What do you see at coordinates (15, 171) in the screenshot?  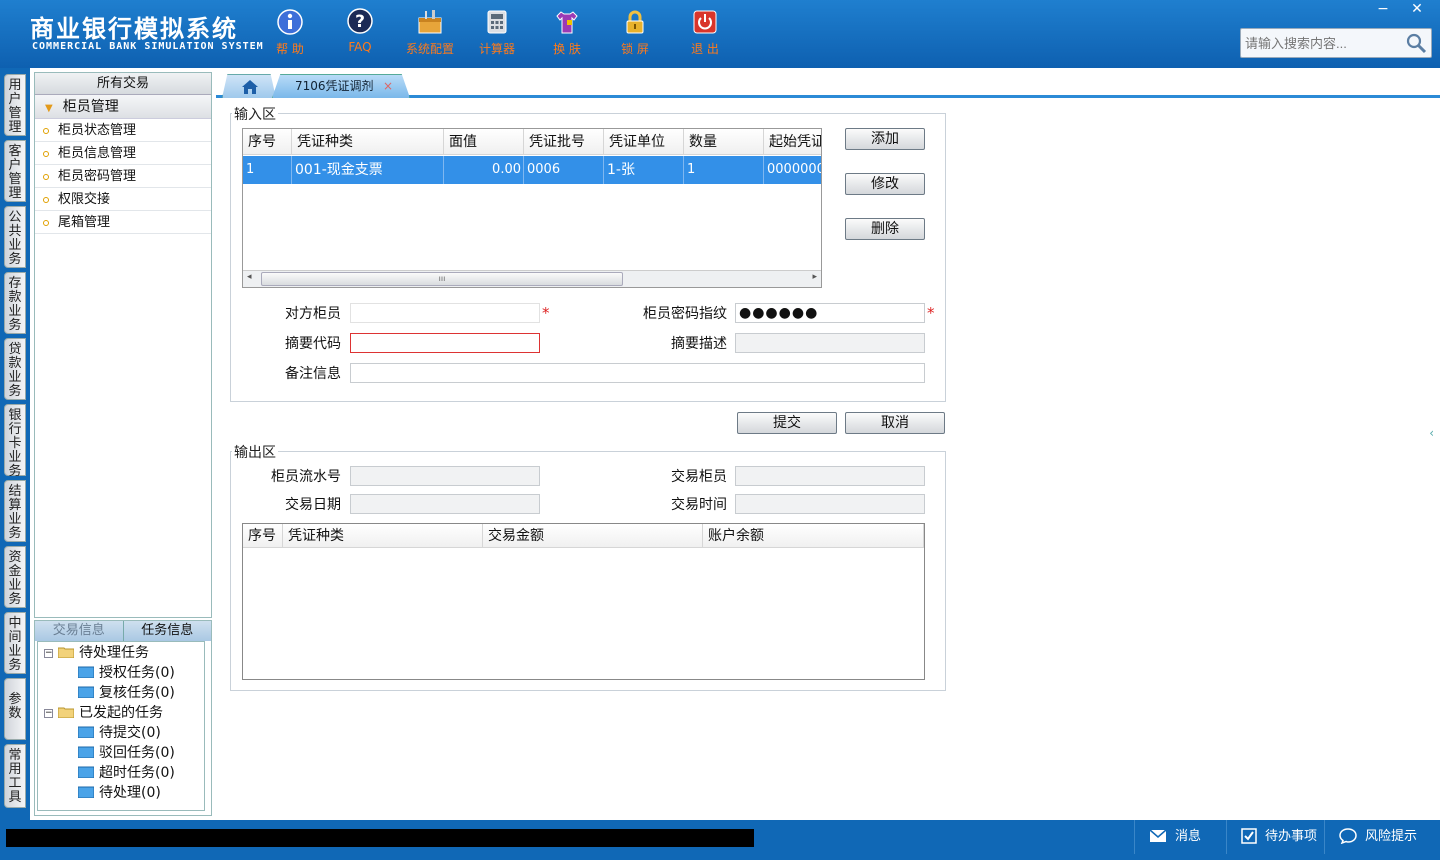 I see `module-tab-customer: 客户管理` at bounding box center [15, 171].